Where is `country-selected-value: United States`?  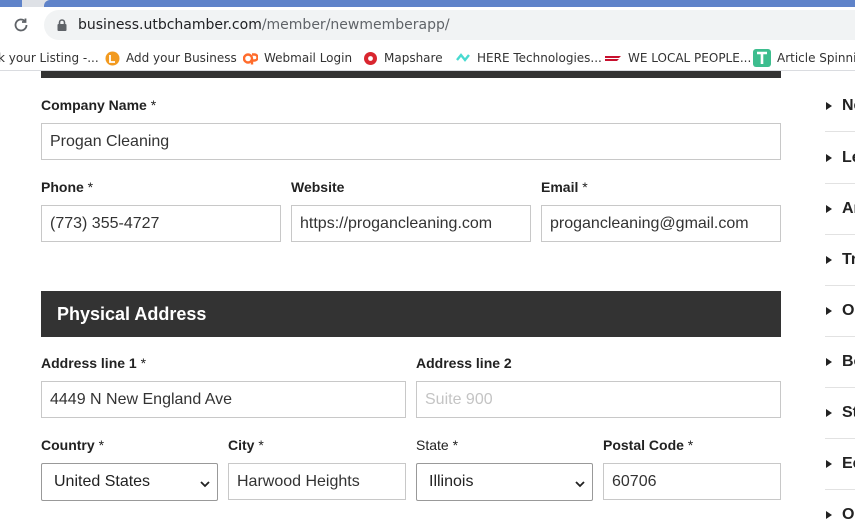
country-selected-value: United States is located at coordinates (102, 481).